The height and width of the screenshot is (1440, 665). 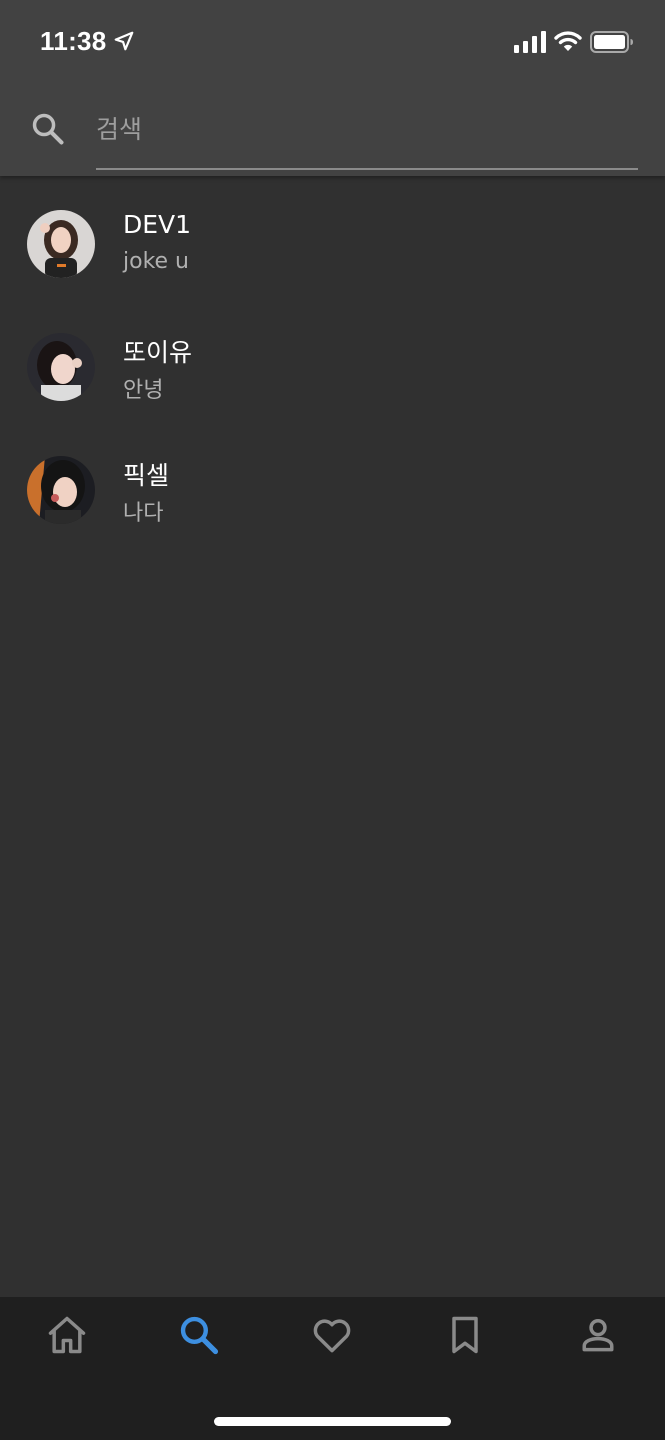 What do you see at coordinates (332, 1421) in the screenshot?
I see `home-indicator` at bounding box center [332, 1421].